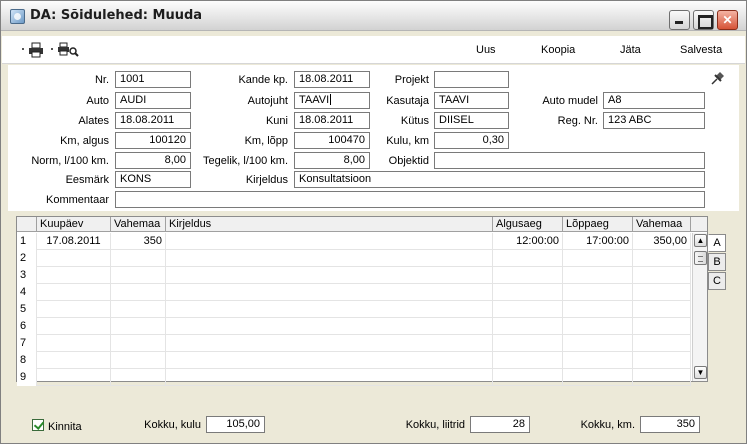 This screenshot has width=747, height=444. I want to click on maximize-button, so click(703, 20).